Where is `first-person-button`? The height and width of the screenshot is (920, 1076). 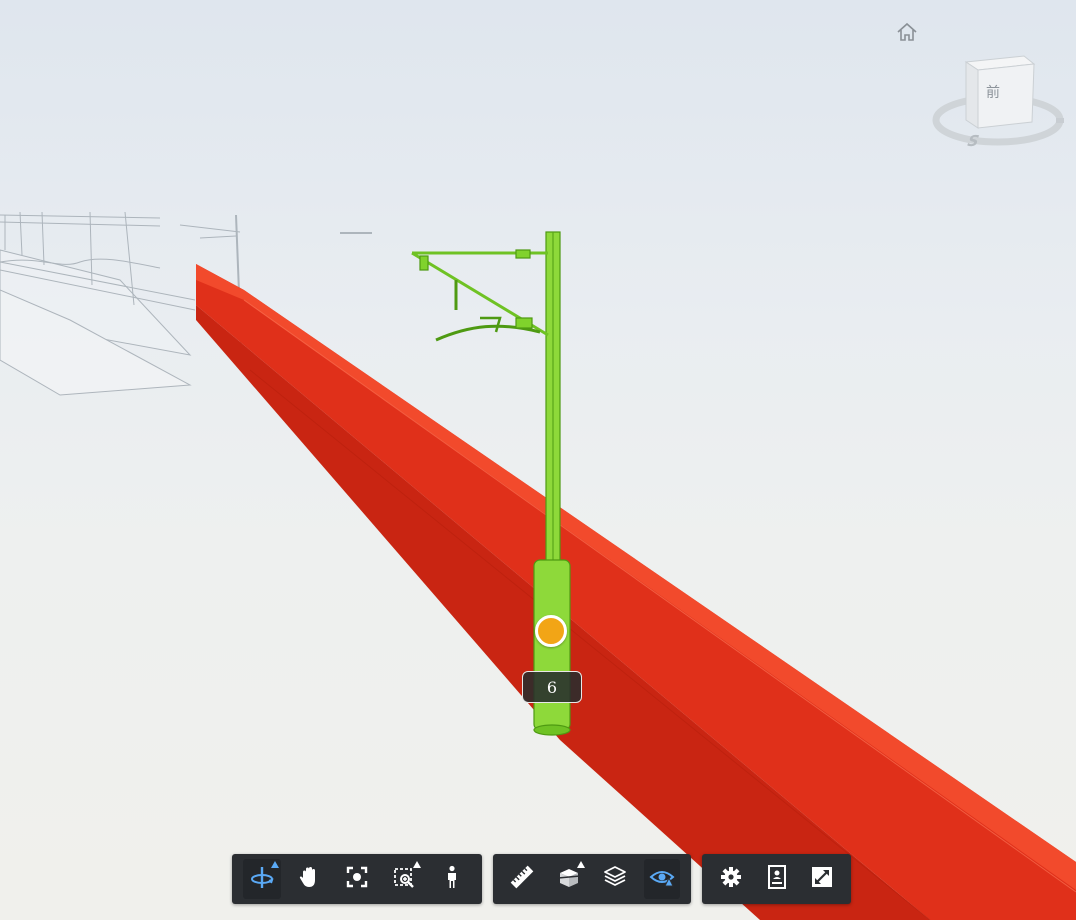 first-person-button is located at coordinates (452, 879).